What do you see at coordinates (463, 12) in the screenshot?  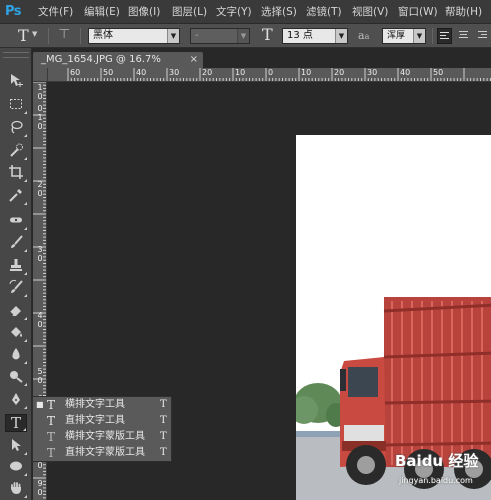 I see `menu-help: 帮助(H)` at bounding box center [463, 12].